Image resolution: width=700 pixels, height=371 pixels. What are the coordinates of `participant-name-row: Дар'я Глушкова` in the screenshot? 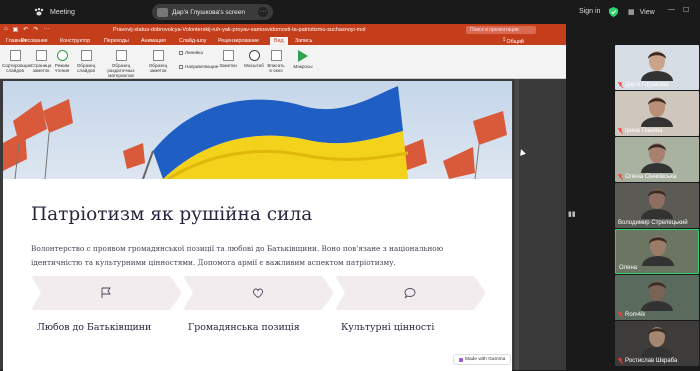 It's located at (643, 85).